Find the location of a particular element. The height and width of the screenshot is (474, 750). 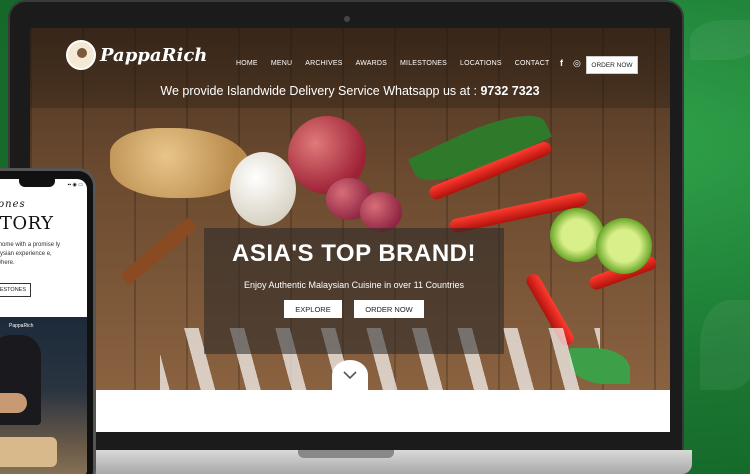

photo-logo: PappaRich is located at coordinates (21, 326).